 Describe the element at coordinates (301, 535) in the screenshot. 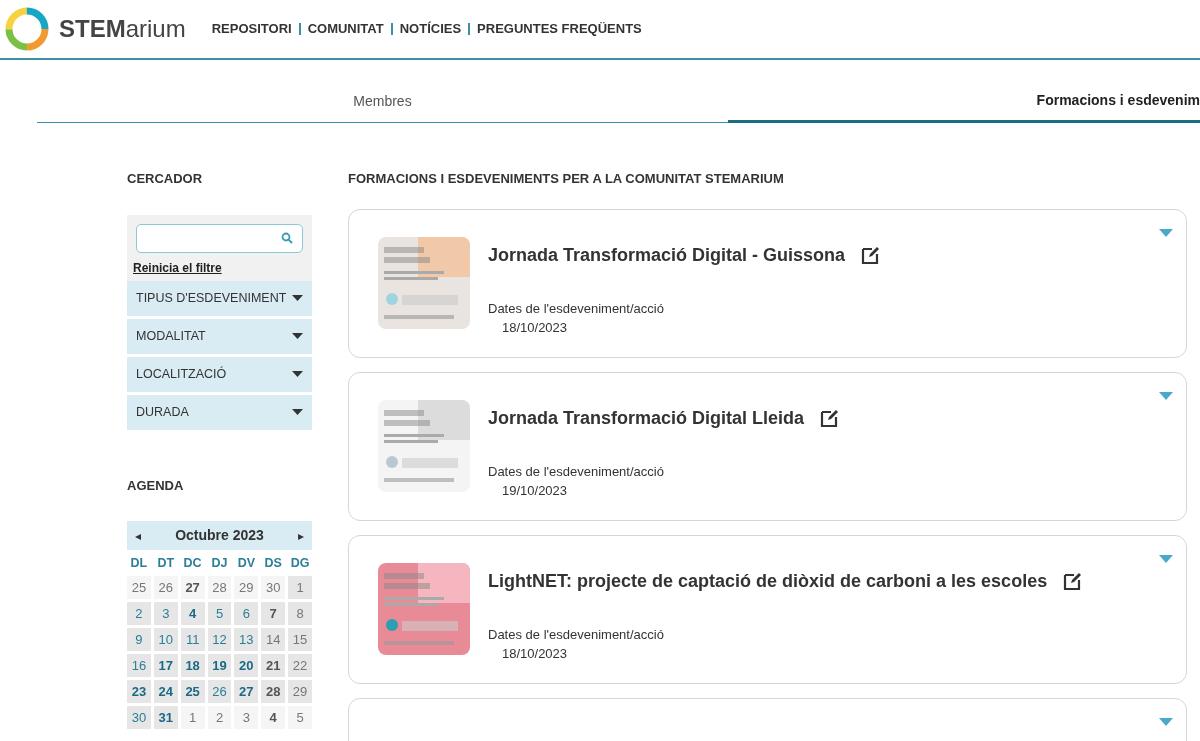

I see `next-month-button: ▸` at that location.